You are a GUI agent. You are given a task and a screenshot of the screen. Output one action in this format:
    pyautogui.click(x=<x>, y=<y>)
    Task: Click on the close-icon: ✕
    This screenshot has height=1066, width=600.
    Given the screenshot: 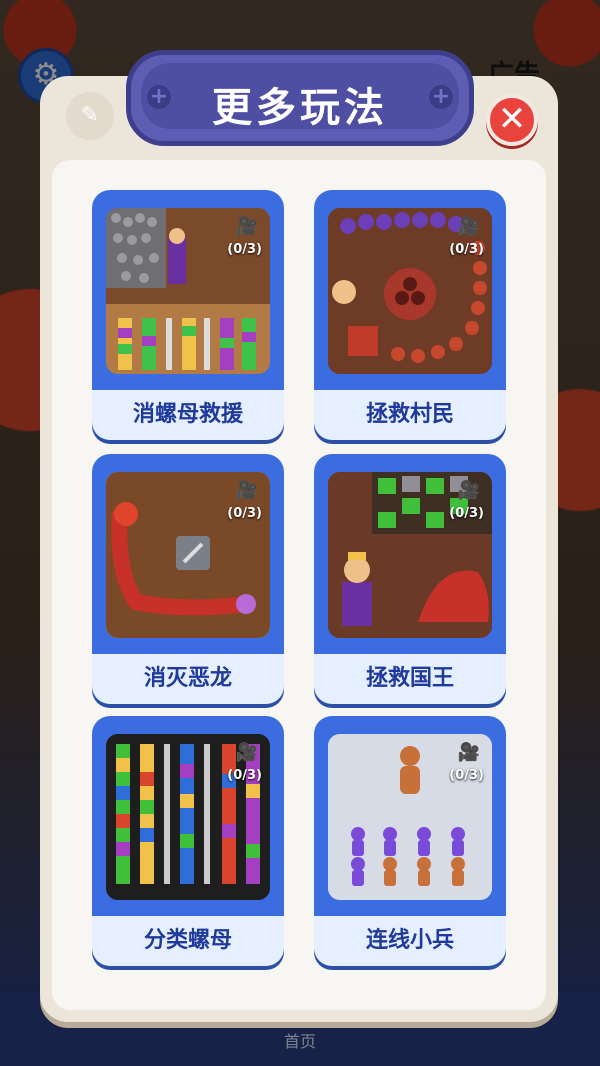 What is the action you would take?
    pyautogui.click(x=512, y=119)
    